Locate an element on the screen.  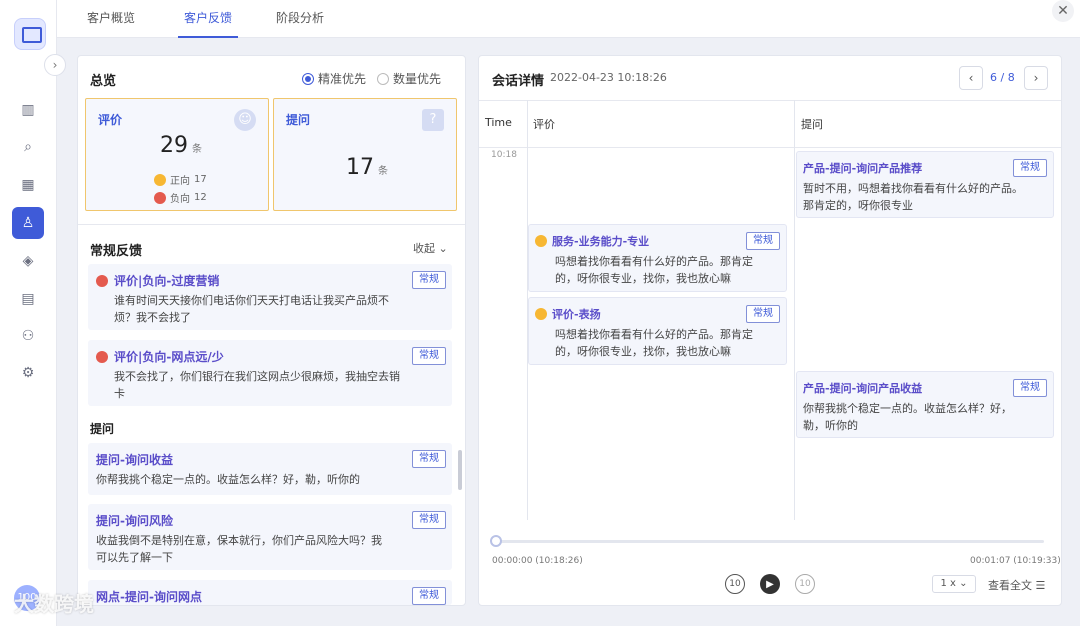
pos-label: 正向 is located at coordinates (180, 181).